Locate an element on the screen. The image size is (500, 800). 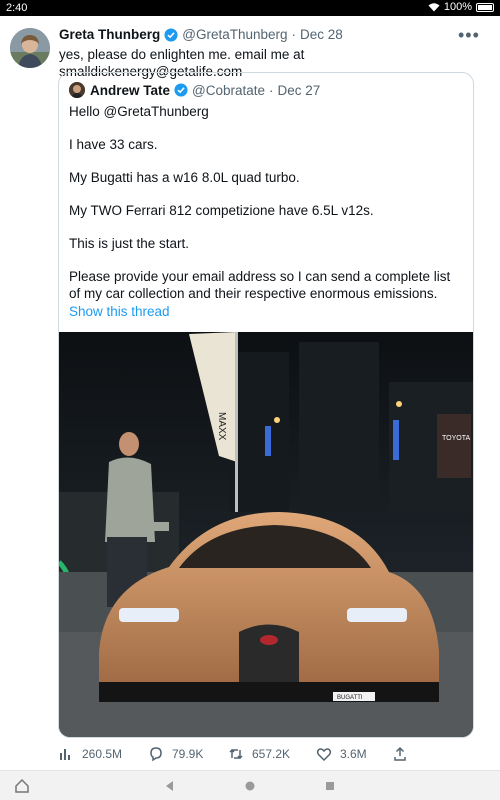
like-button: 3.6M is located at coordinates (341, 754).